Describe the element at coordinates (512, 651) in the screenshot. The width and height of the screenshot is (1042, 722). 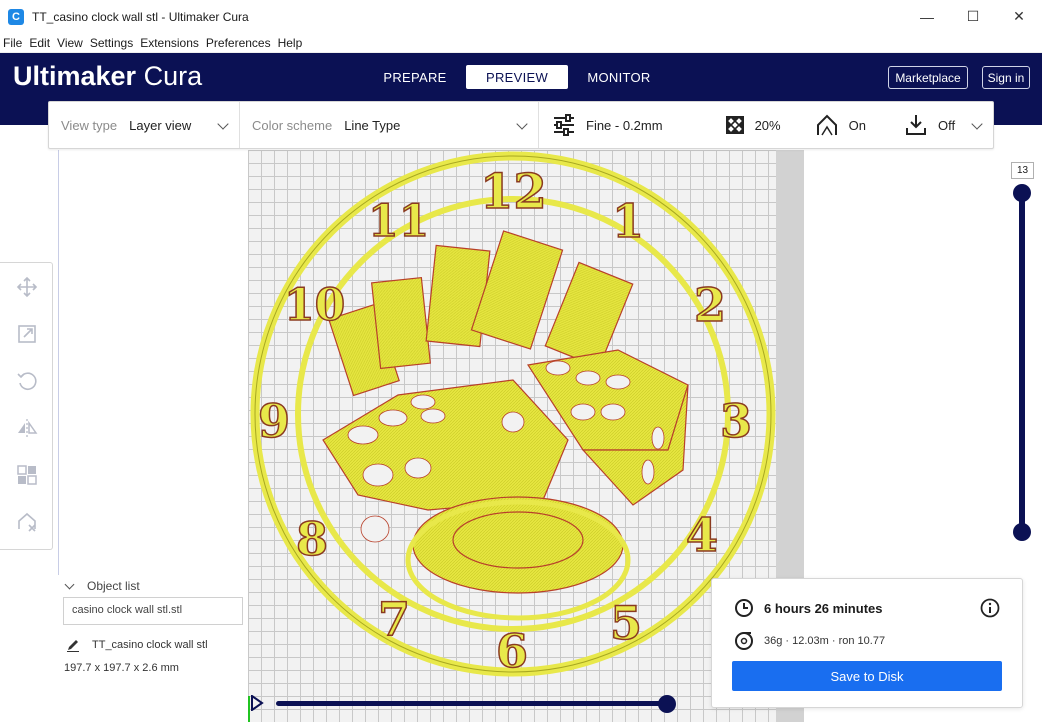
I see `clock-numeral-6: 6` at that location.